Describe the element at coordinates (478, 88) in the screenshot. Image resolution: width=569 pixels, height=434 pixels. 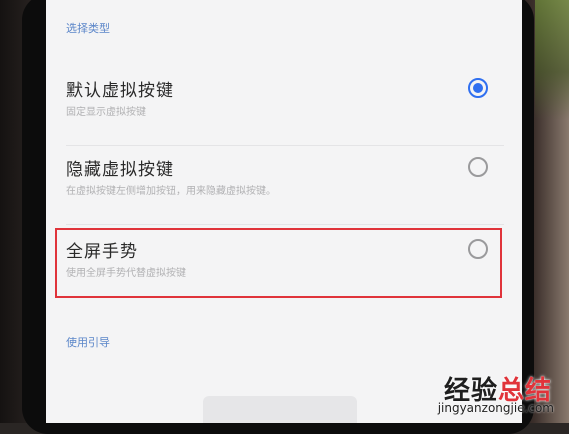
I see `radio-checked-icon` at that location.